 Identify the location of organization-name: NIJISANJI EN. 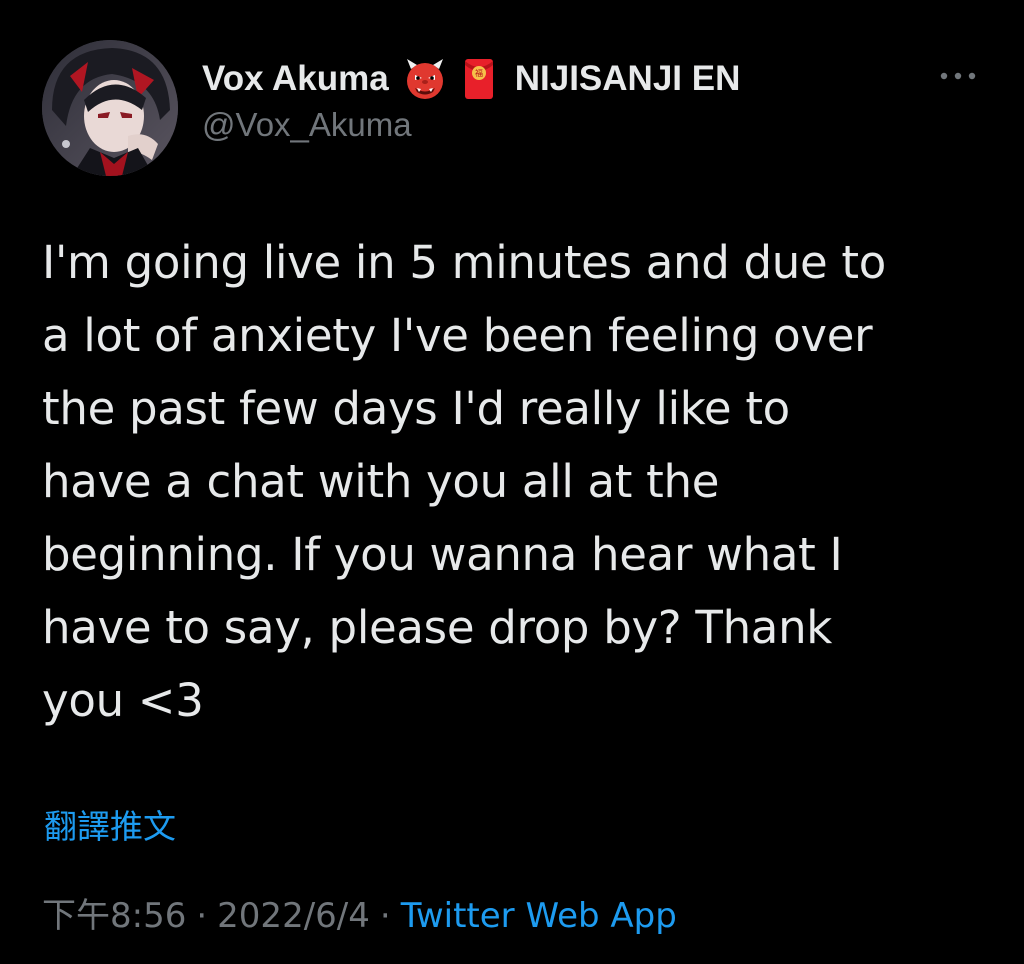
(627, 78).